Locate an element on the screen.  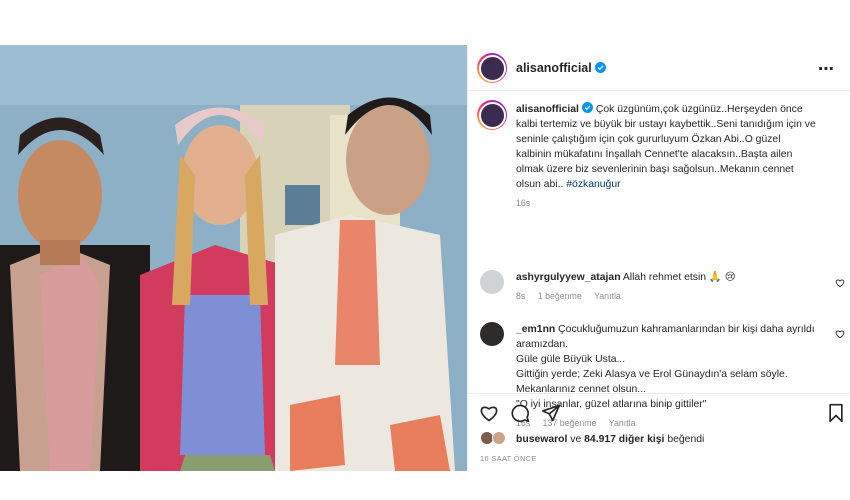
post-timestamp: 16 SAAT ÖNCE is located at coordinates (508, 458).